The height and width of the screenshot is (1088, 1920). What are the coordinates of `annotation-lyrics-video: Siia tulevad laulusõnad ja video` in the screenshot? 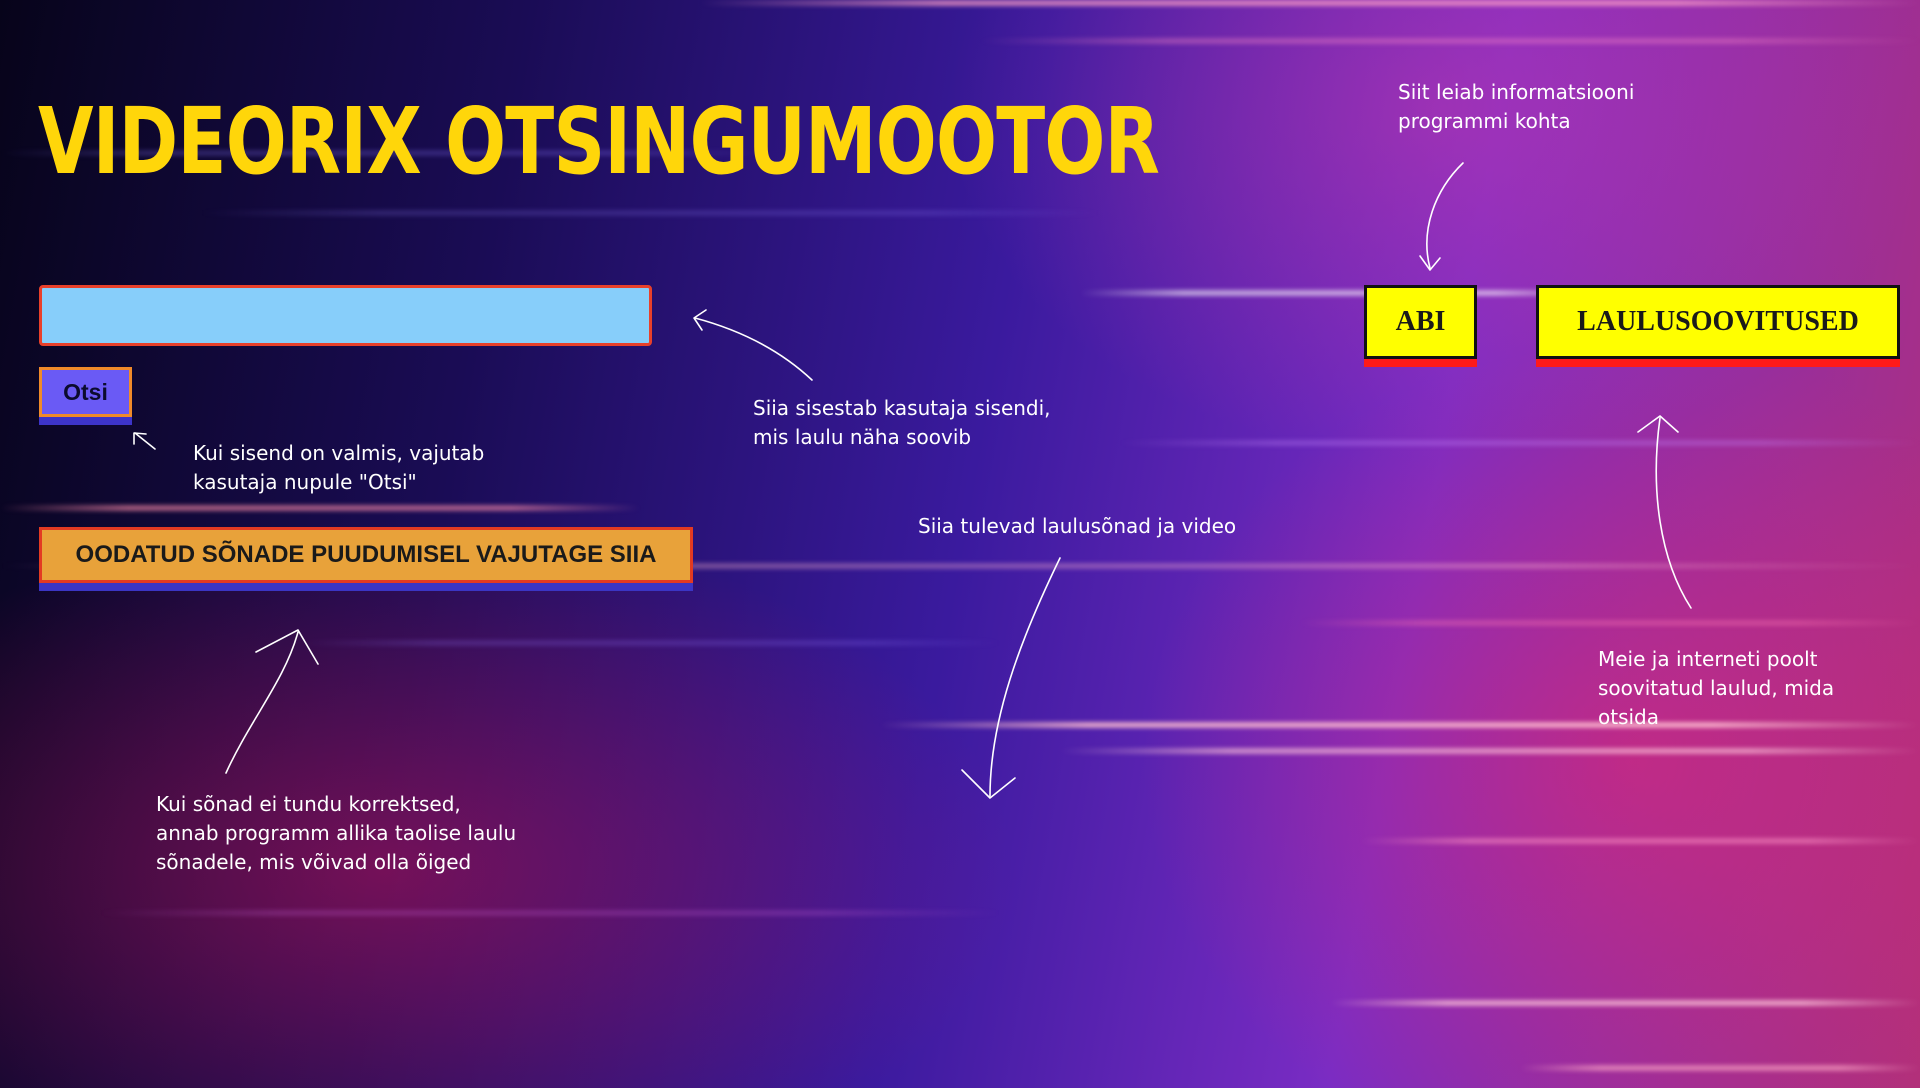 It's located at (1077, 526).